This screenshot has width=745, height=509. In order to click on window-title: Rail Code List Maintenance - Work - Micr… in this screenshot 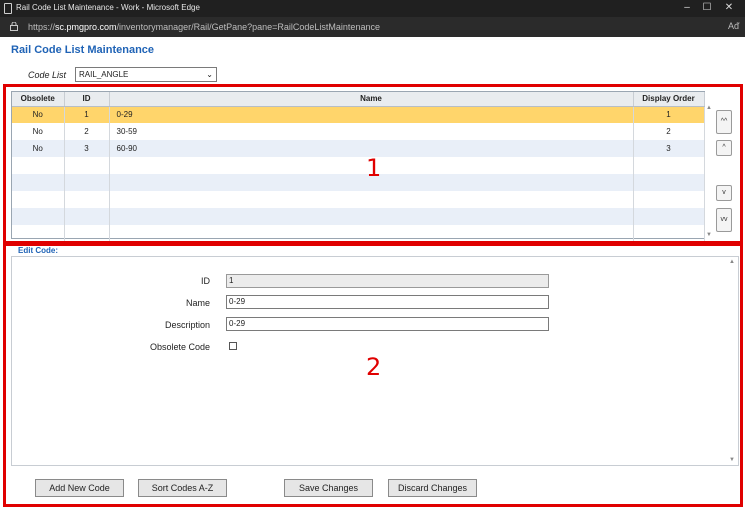, I will do `click(108, 7)`.